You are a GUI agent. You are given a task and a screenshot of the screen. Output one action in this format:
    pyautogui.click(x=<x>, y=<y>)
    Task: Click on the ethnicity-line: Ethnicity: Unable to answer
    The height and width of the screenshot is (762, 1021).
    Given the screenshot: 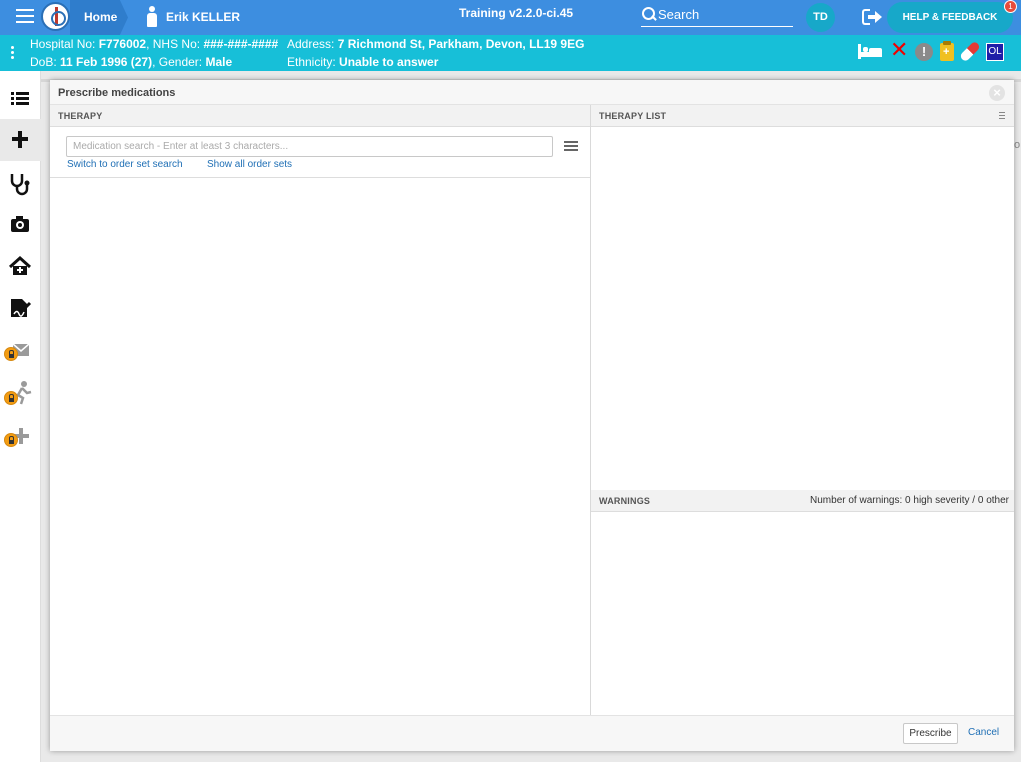 What is the action you would take?
    pyautogui.click(x=362, y=62)
    